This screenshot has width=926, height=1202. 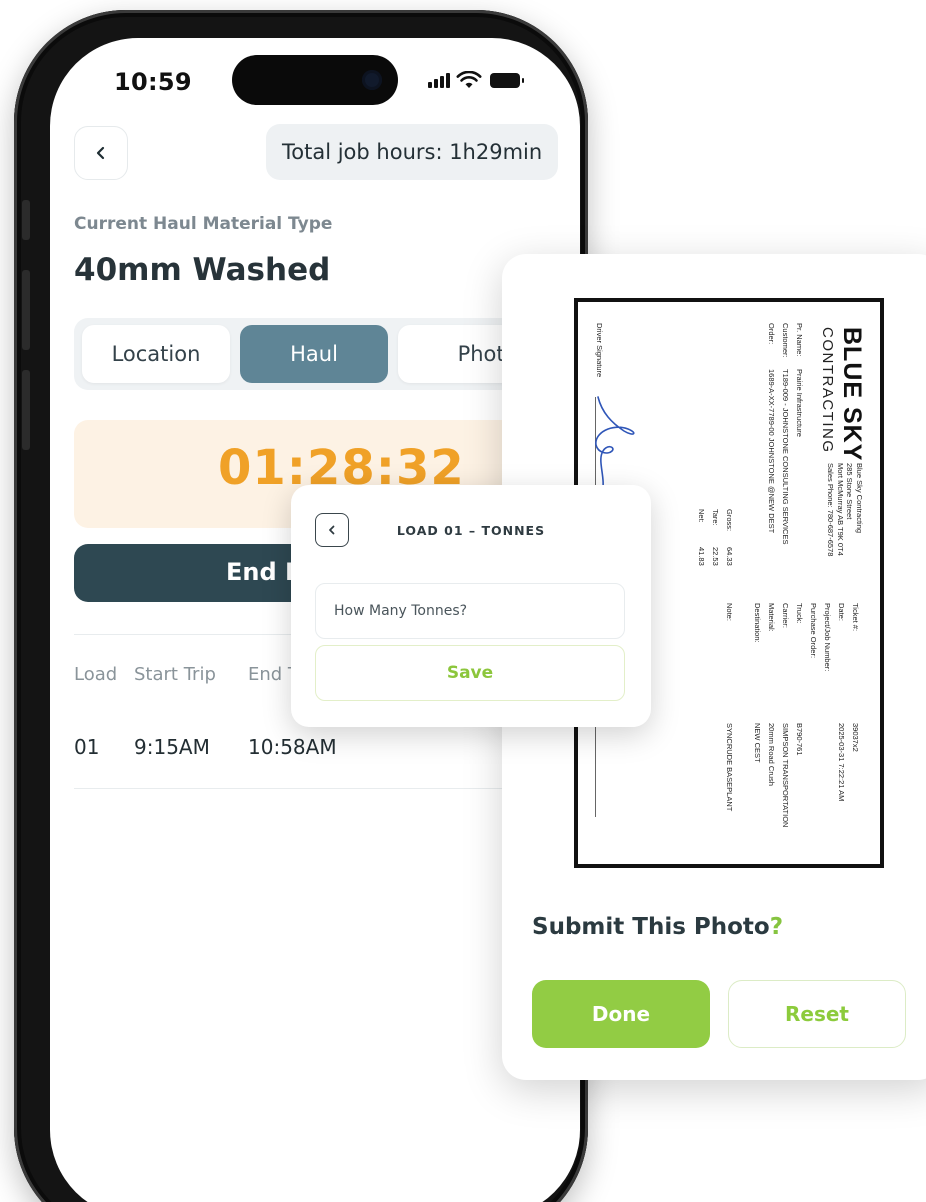 What do you see at coordinates (771, 334) in the screenshot?
I see `ticket-order-label: Order:` at bounding box center [771, 334].